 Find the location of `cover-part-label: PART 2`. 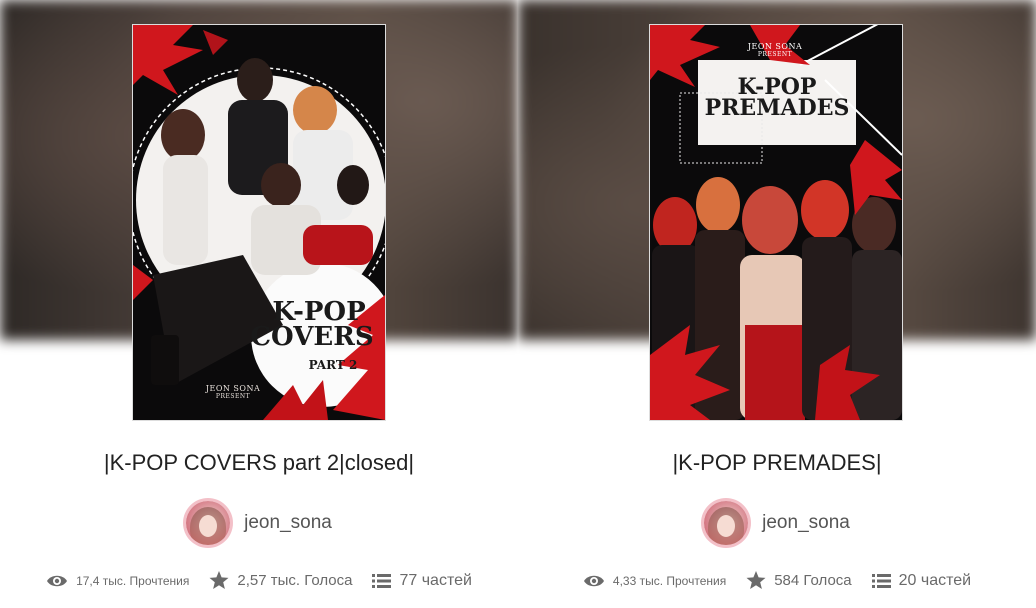

cover-part-label: PART 2 is located at coordinates (333, 365).